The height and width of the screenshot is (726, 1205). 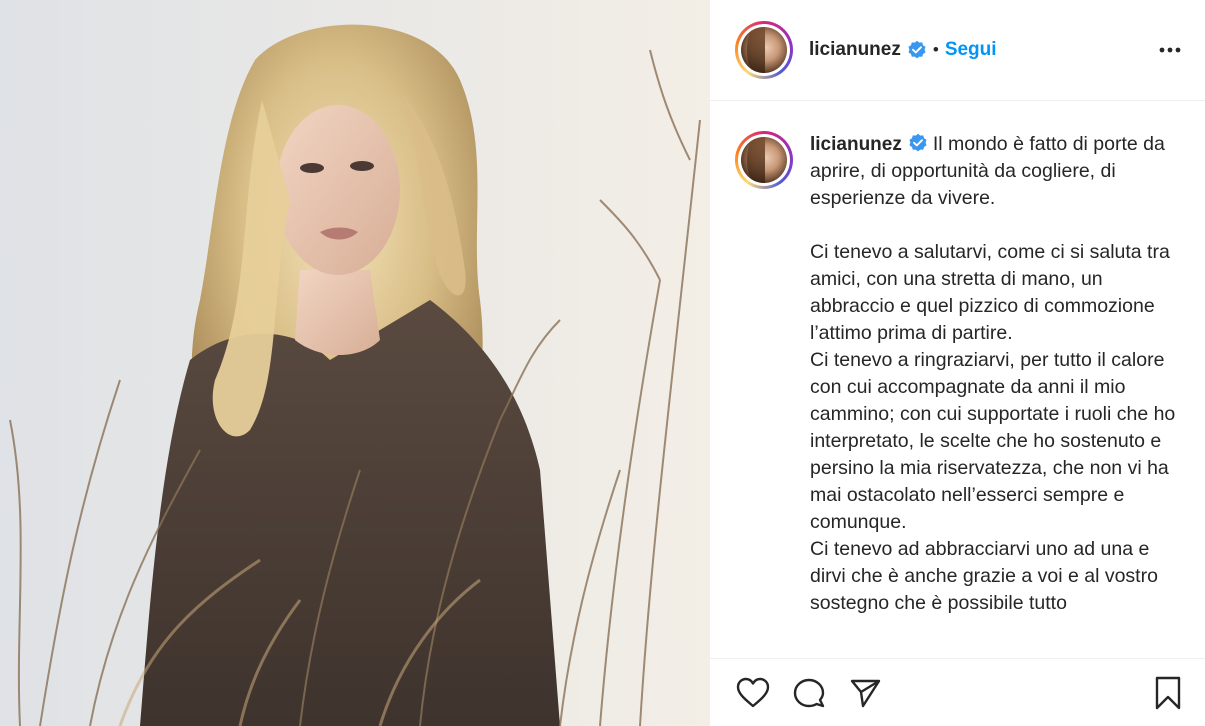 I want to click on caption-username: licianunez, so click(x=856, y=144).